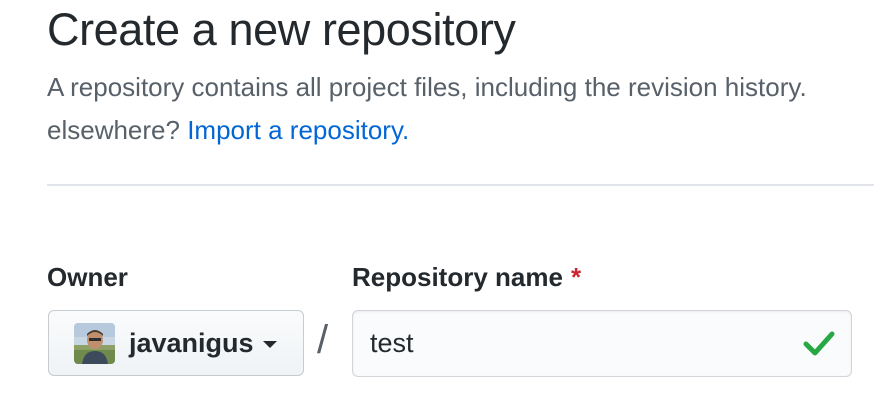  What do you see at coordinates (819, 343) in the screenshot?
I see `checkmark-icon` at bounding box center [819, 343].